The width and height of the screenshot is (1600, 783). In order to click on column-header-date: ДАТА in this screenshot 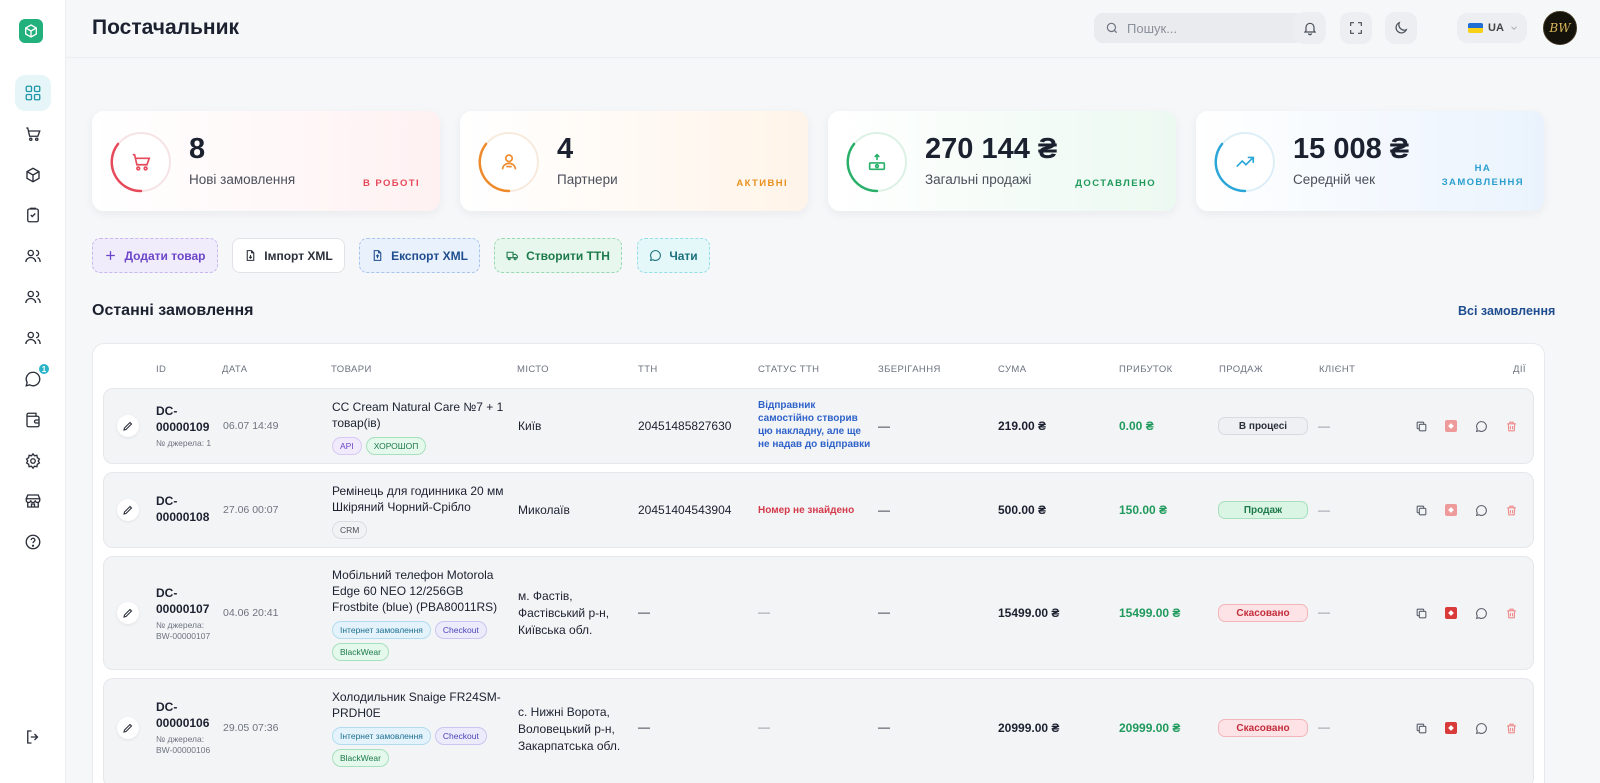, I will do `click(234, 369)`.